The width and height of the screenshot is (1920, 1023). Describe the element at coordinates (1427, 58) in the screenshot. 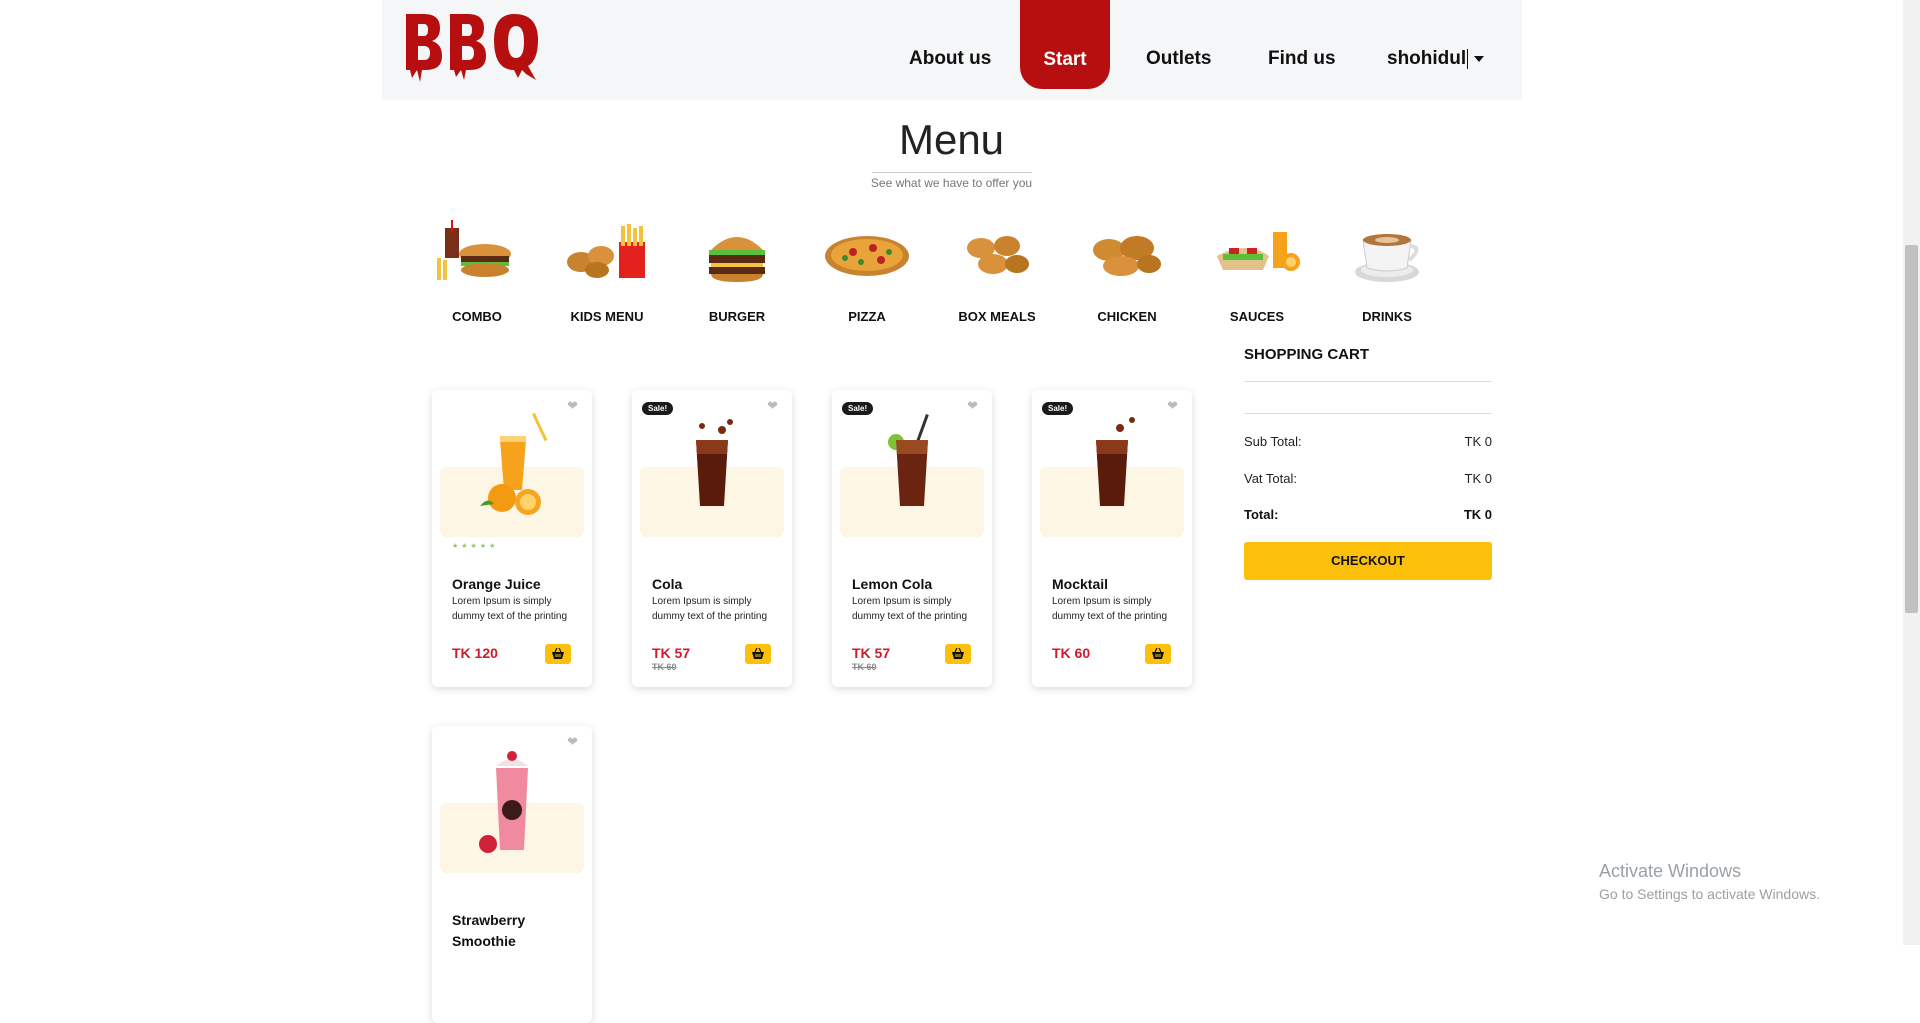

I see `user-name: shohidul` at that location.